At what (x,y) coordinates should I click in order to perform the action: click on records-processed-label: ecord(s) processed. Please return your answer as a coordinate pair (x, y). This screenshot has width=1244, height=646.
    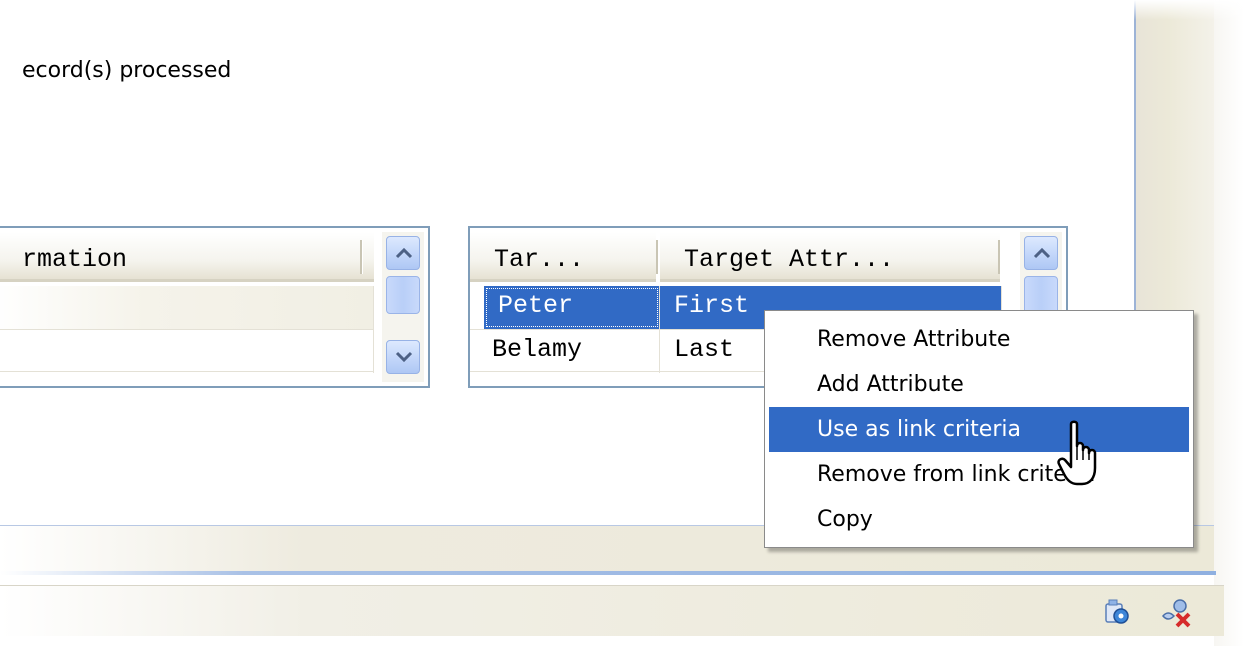
    Looking at the image, I should click on (127, 70).